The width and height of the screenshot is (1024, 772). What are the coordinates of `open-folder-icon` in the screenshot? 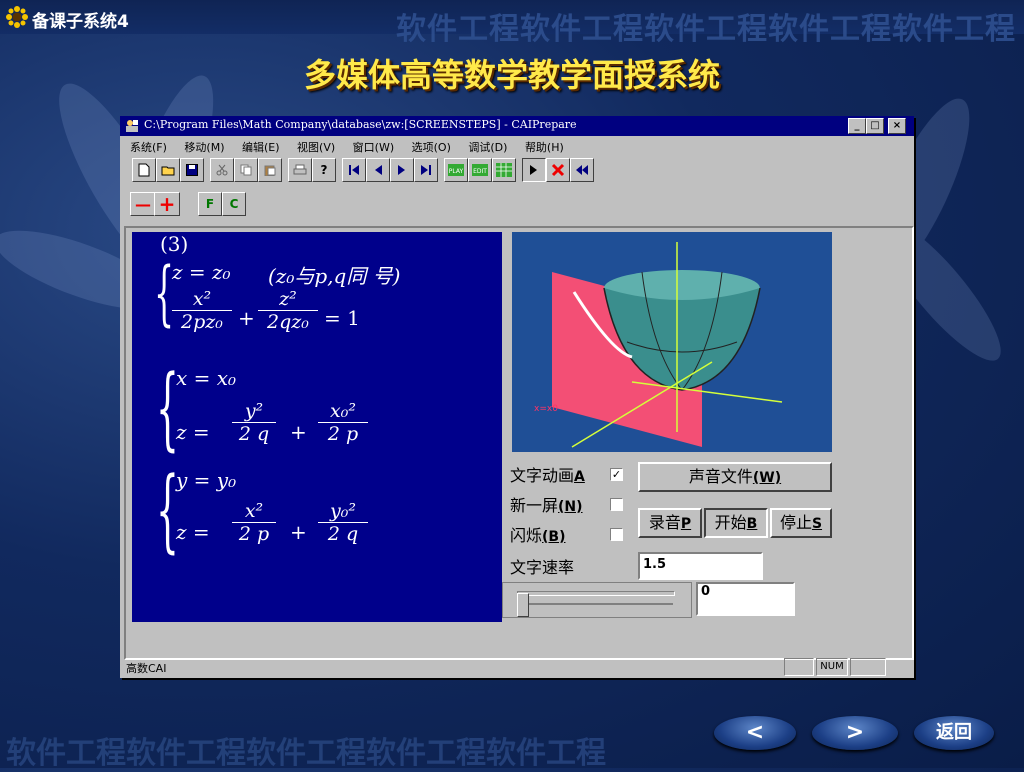 It's located at (168, 170).